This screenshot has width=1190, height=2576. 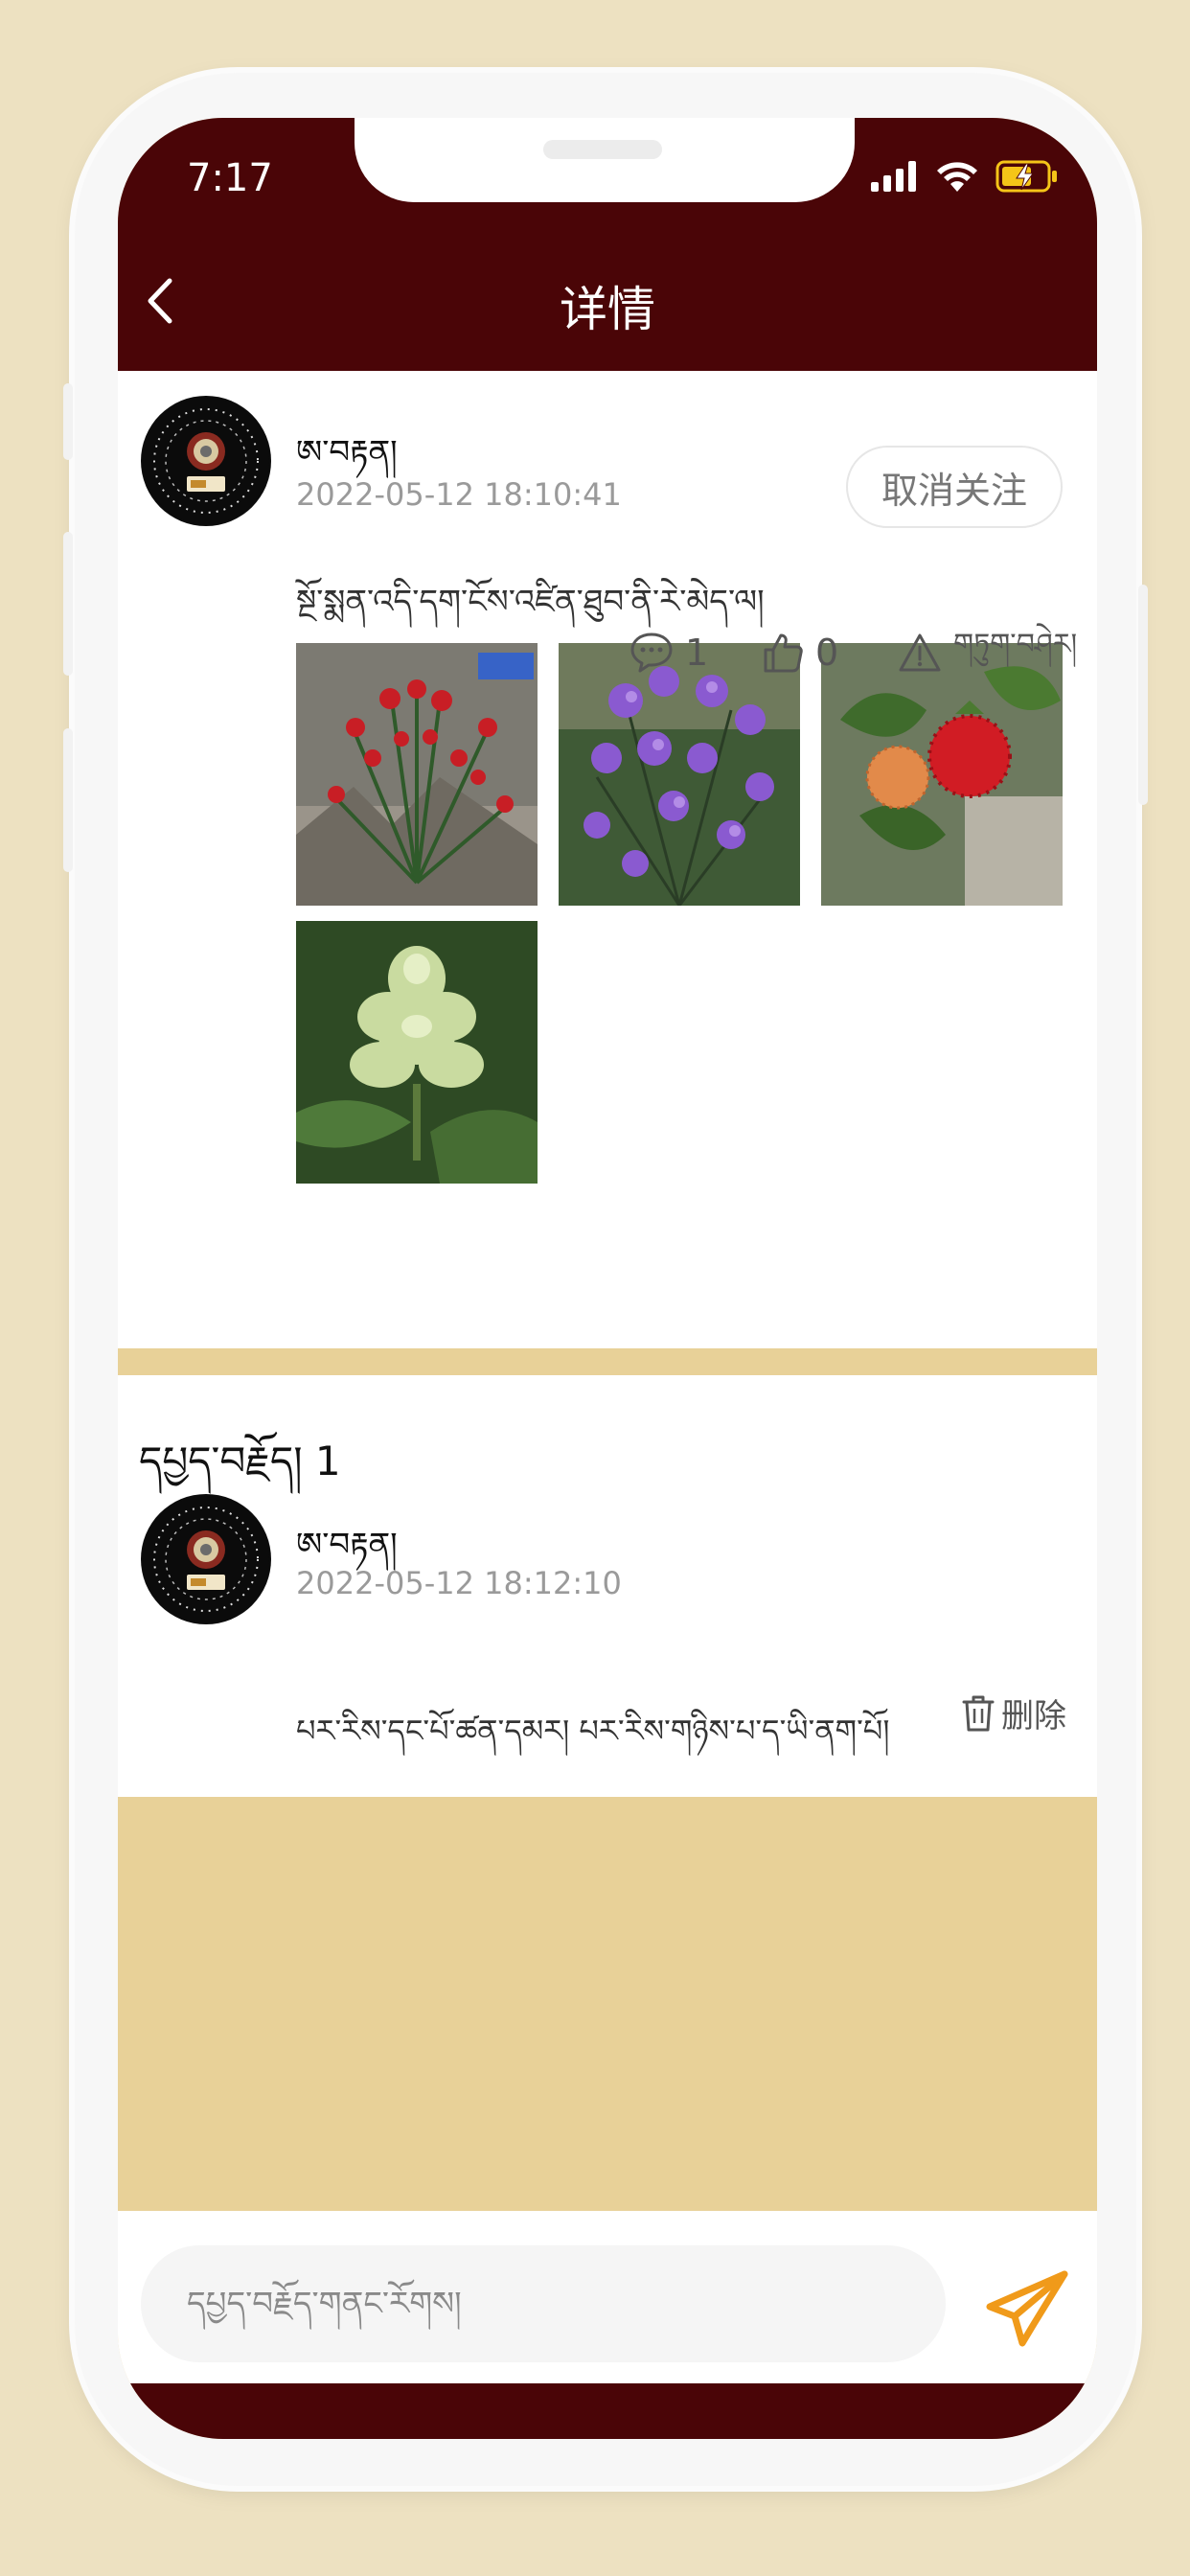 I want to click on section-divider, so click(x=607, y=1361).